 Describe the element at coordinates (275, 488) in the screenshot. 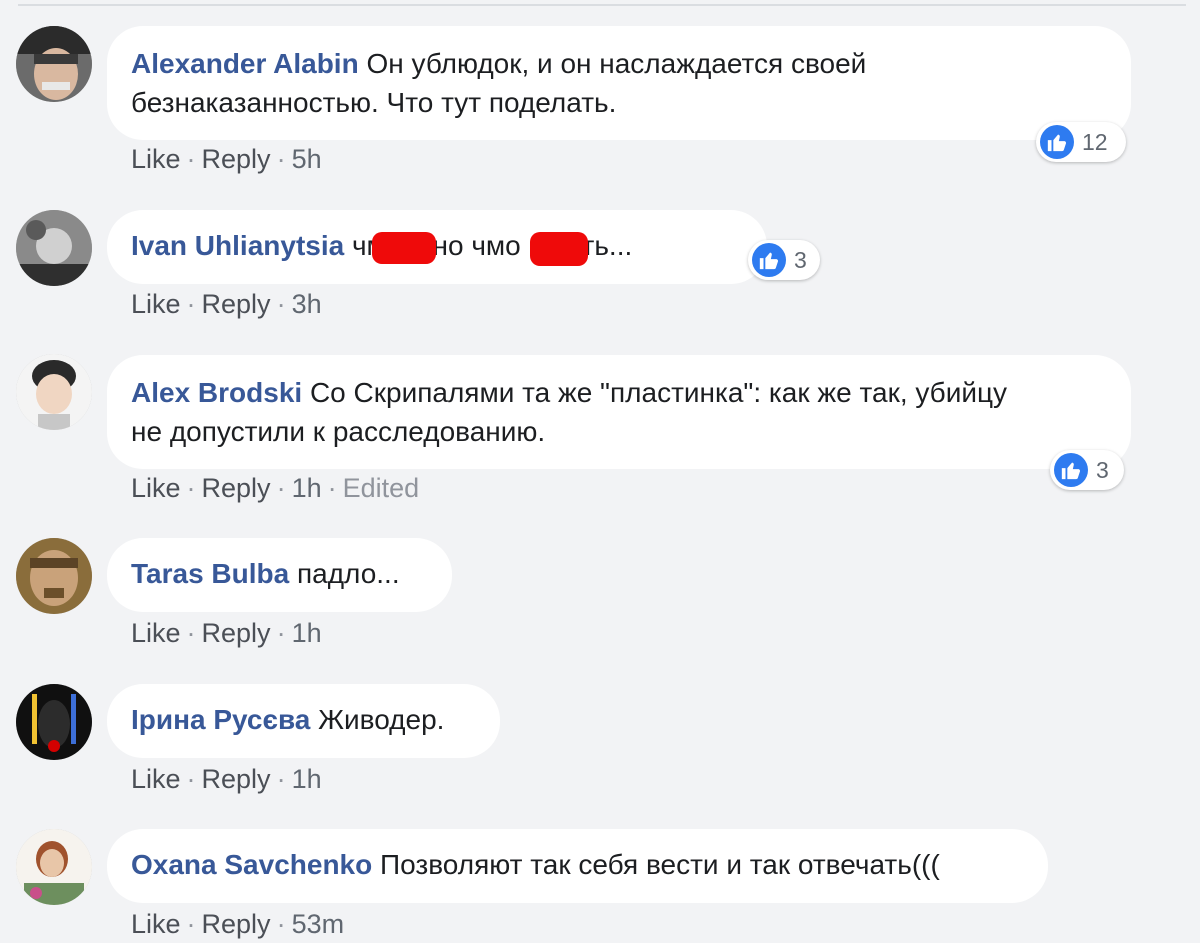

I see `comment-actions: Like · Reply · 1h · Edited` at that location.